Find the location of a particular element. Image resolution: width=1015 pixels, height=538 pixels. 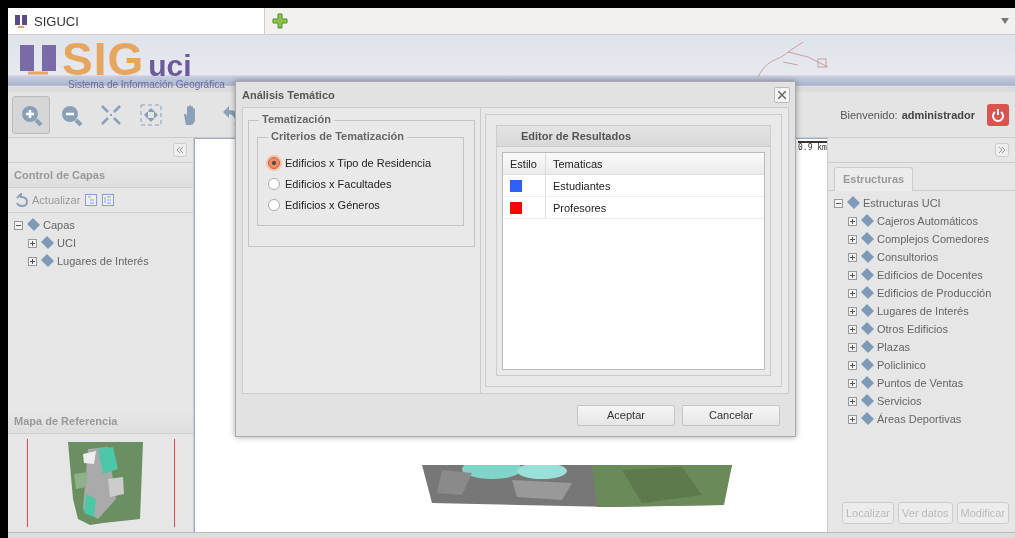

tree-item: Otros Edificios is located at coordinates (912, 329).